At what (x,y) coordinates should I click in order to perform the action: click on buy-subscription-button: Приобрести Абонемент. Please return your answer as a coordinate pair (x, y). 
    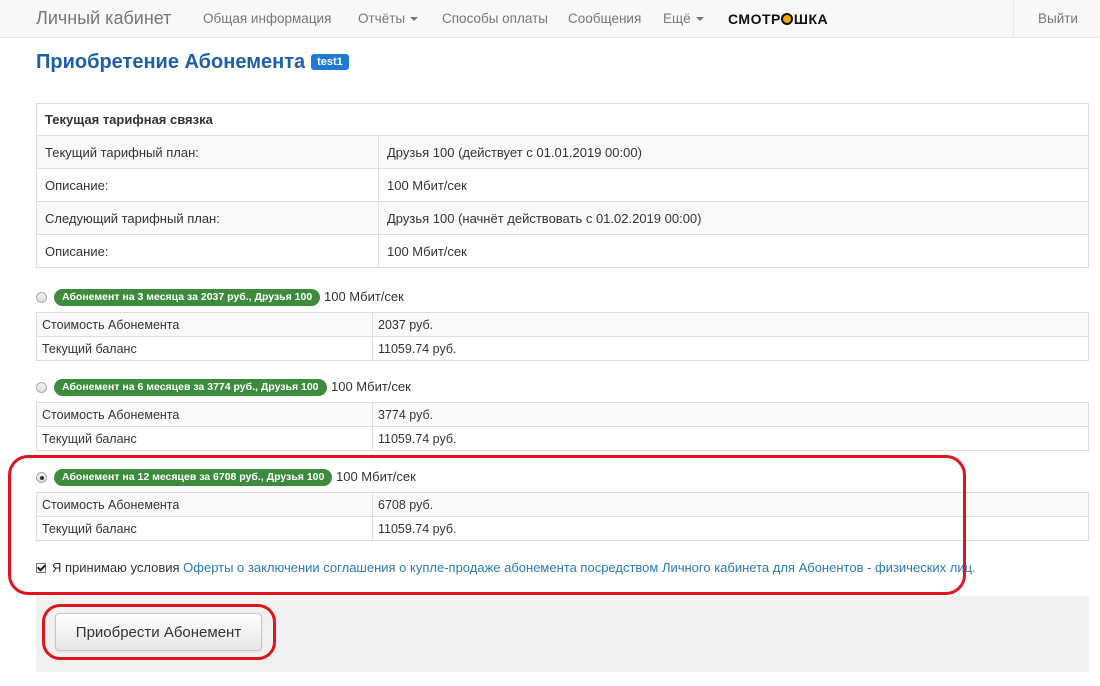
    Looking at the image, I should click on (158, 632).